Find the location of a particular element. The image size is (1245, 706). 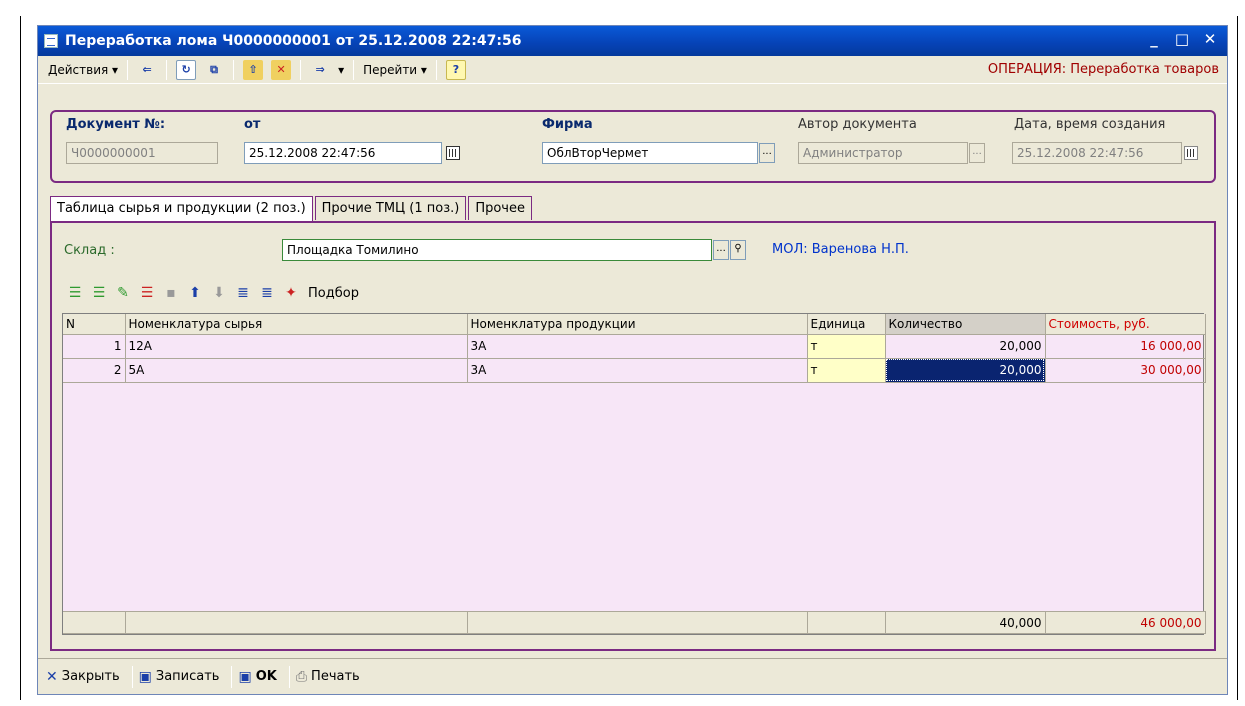

column-header-raw: Номенклатура сырья is located at coordinates (296, 324).